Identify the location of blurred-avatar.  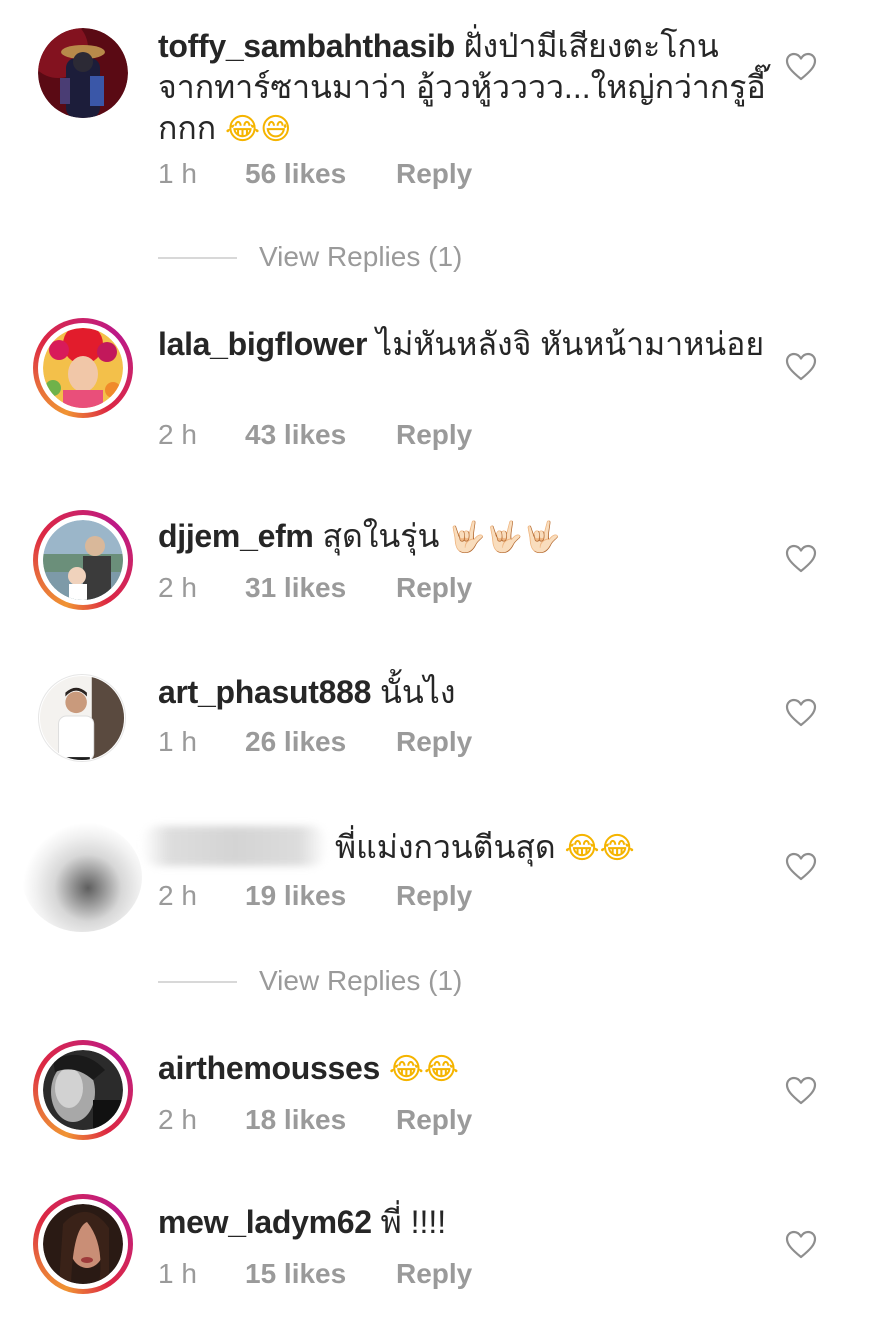
(82, 877).